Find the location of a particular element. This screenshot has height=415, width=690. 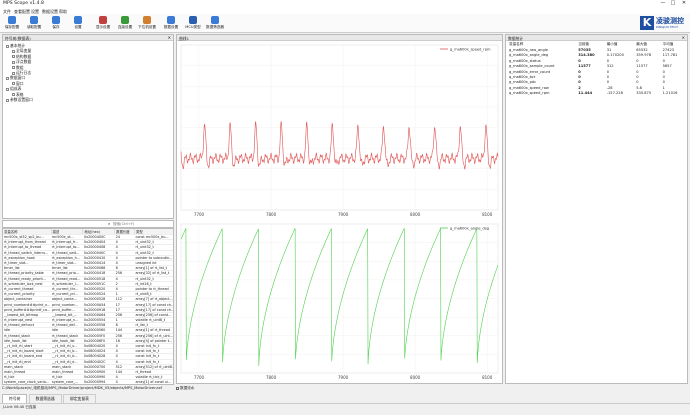

settings-button: 设置 is located at coordinates (78, 23).